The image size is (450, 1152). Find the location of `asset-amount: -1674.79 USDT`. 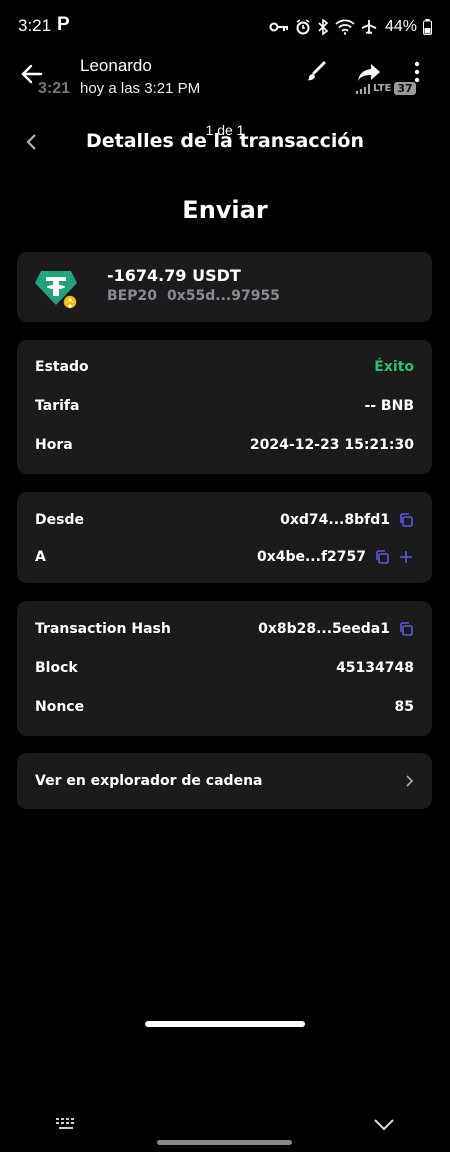

asset-amount: -1674.79 USDT is located at coordinates (174, 275).